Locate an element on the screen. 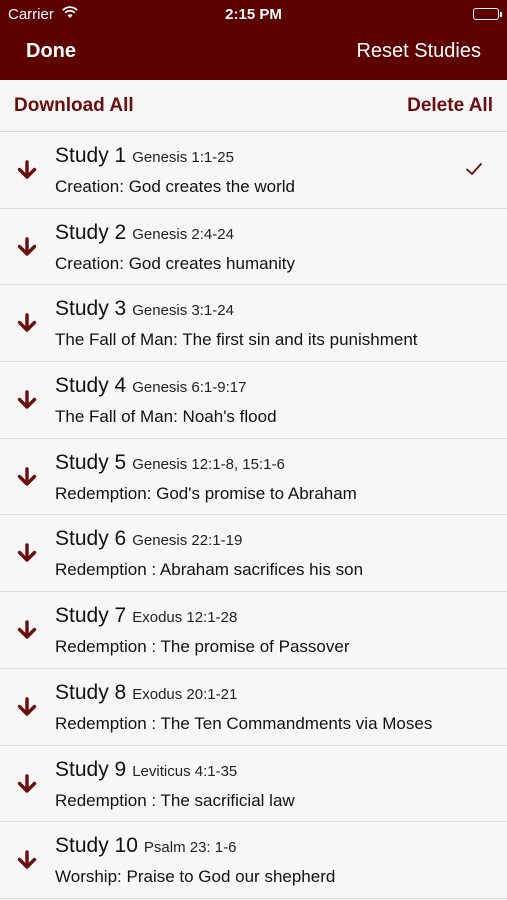  study-title-line: Study 4 Genesis 6:1-9:17 is located at coordinates (150, 386).